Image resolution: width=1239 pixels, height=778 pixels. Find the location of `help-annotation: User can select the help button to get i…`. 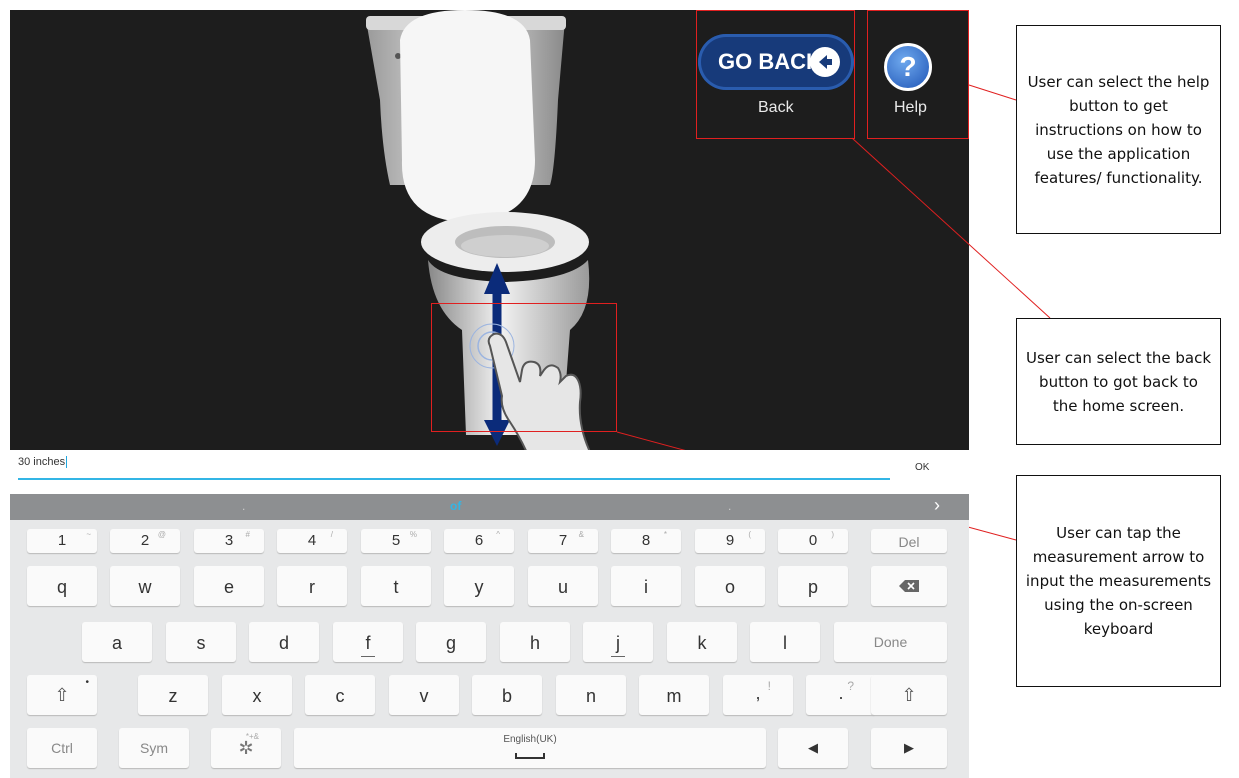

help-annotation: User can select the help button to get i… is located at coordinates (1118, 129).